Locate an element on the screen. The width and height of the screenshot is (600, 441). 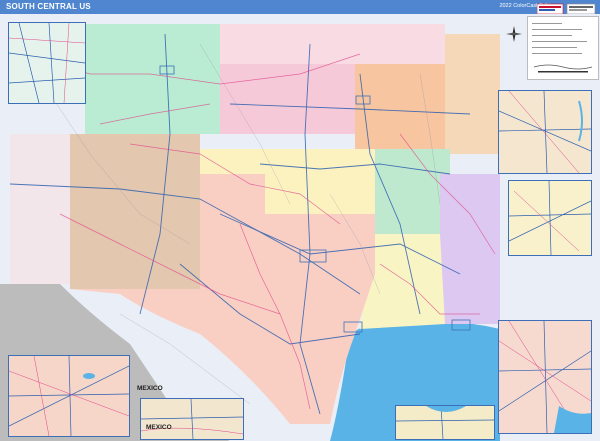
inset-map-new-orleans-graphic is located at coordinates (445, 422).